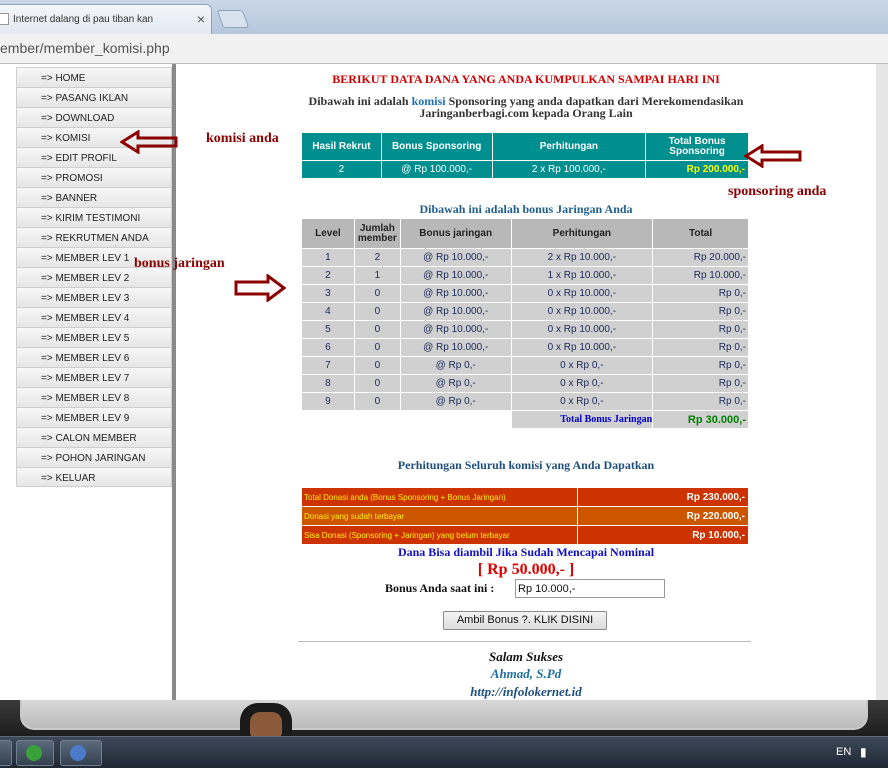  What do you see at coordinates (882, 382) in the screenshot?
I see `scrollbar` at bounding box center [882, 382].